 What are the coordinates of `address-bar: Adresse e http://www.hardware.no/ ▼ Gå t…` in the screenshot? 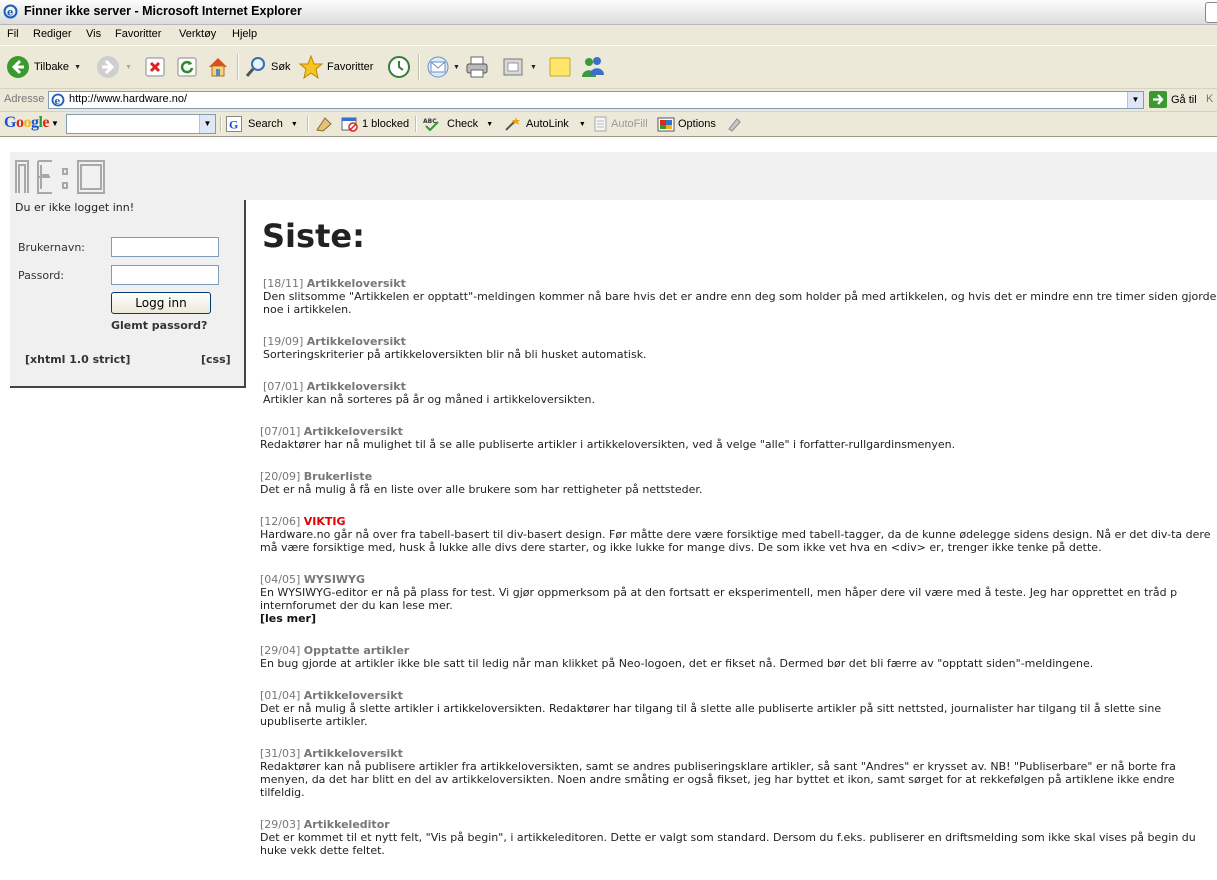 It's located at (608, 100).